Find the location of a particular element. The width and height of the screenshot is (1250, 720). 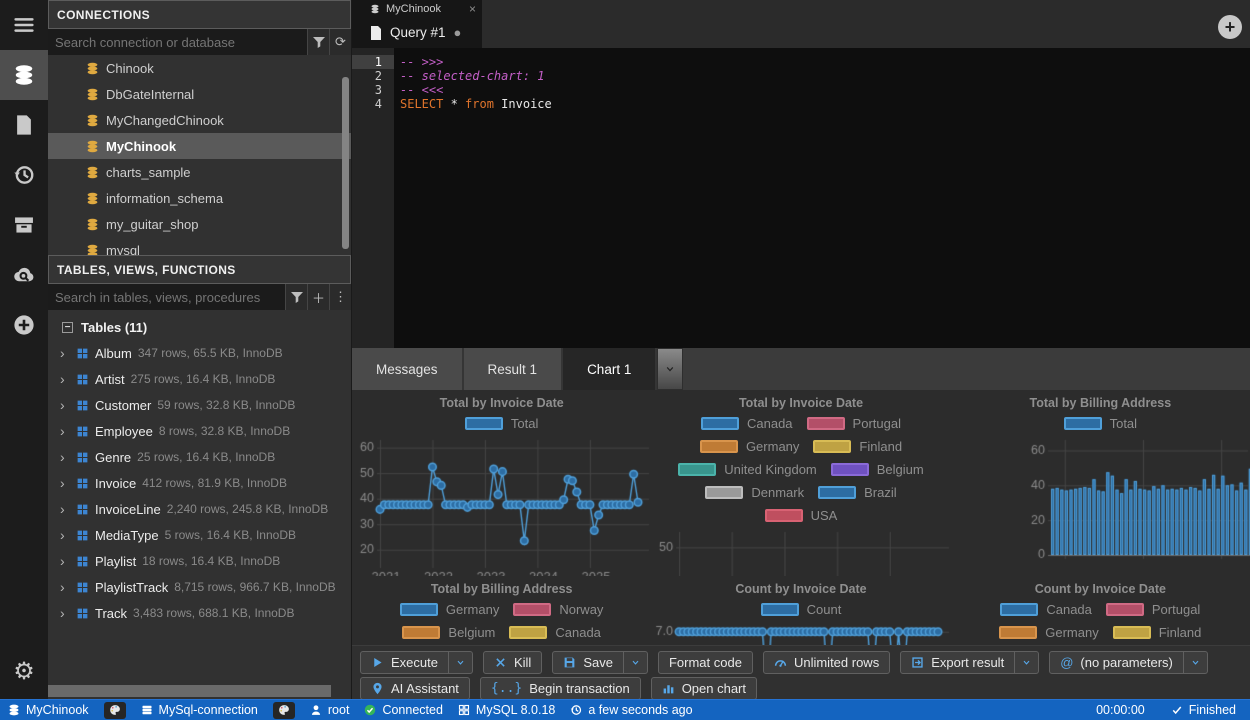

server-icon is located at coordinates (147, 710).